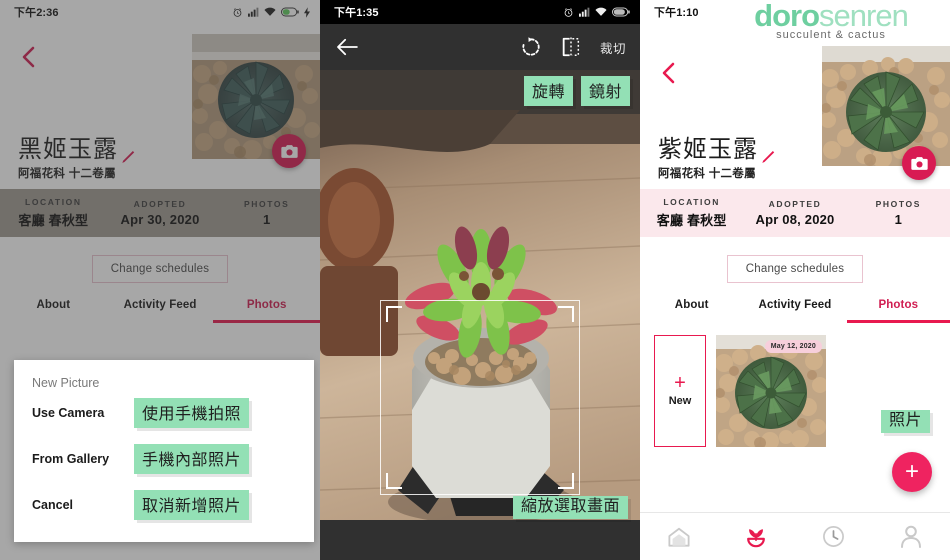 This screenshot has height=560, width=950. I want to click on alarm-icon, so click(568, 12).